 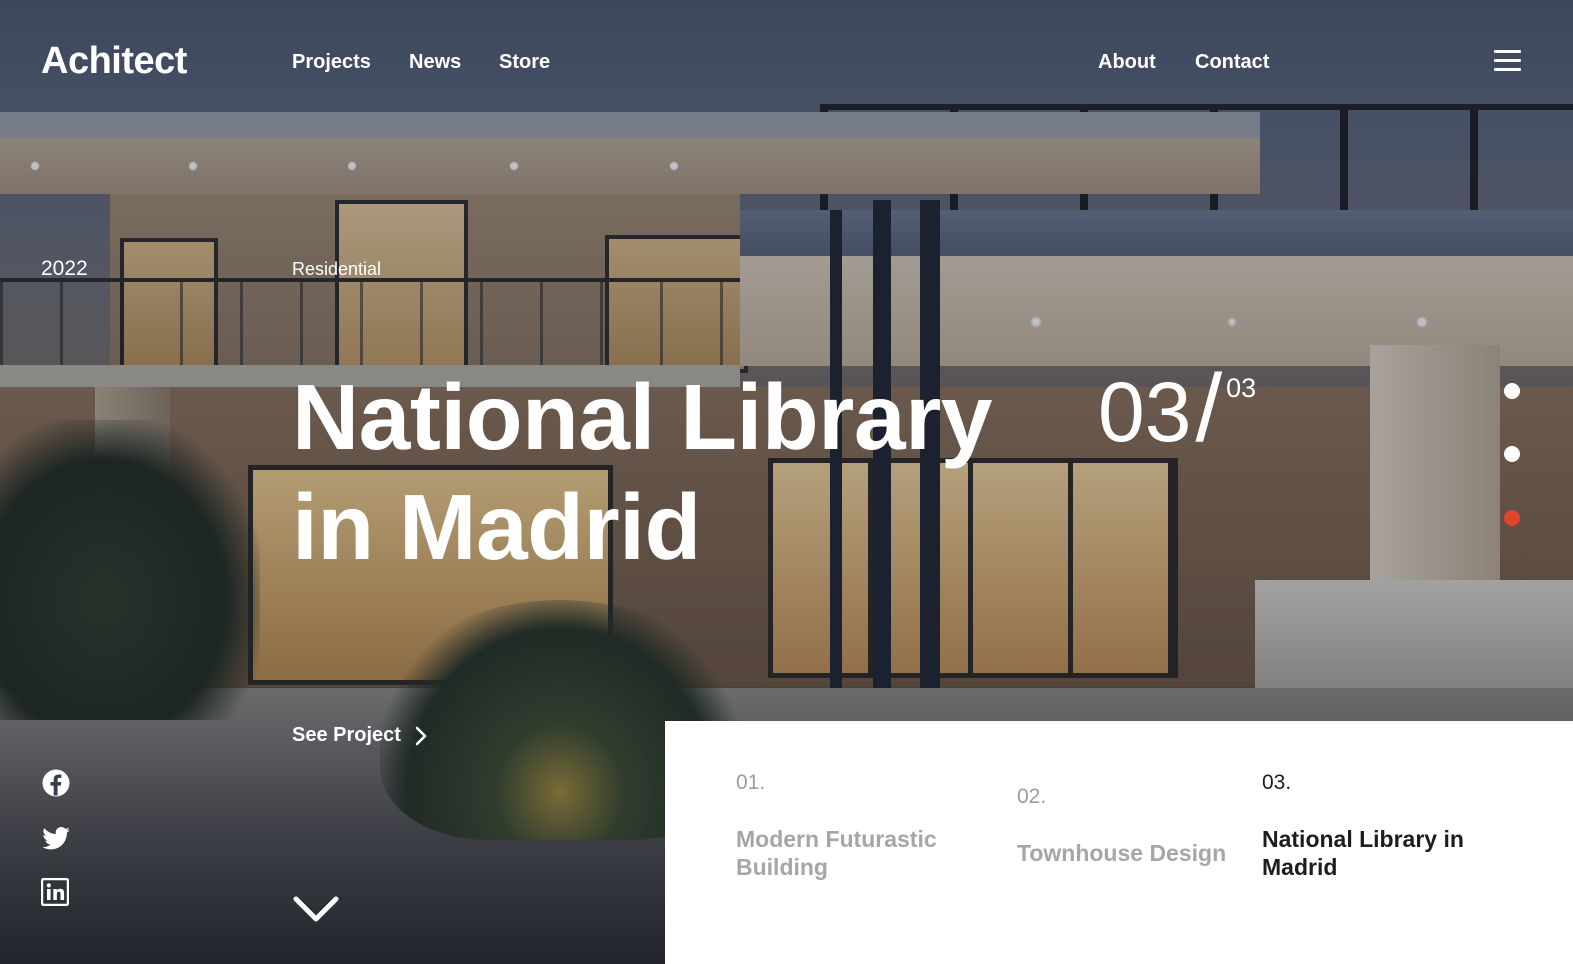 I want to click on project-item-1: 01. Modern Futurastic Building, so click(x=861, y=826).